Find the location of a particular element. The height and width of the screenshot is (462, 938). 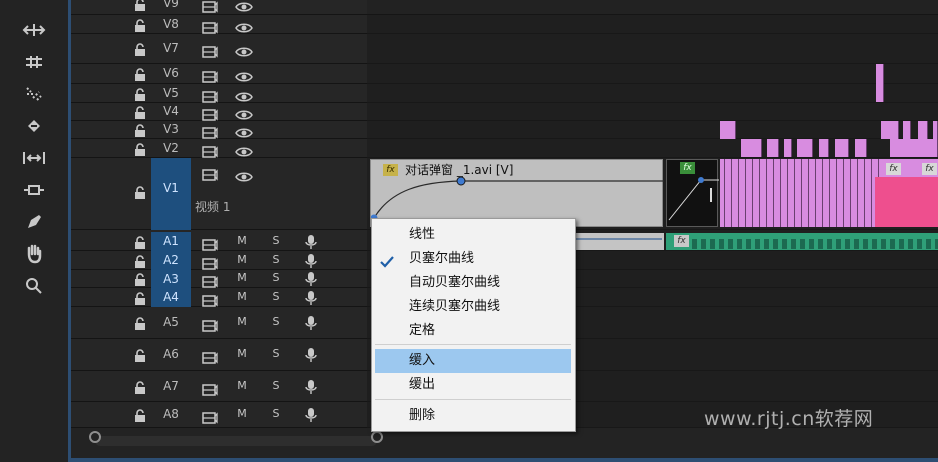

track-name: V3 is located at coordinates (171, 129).